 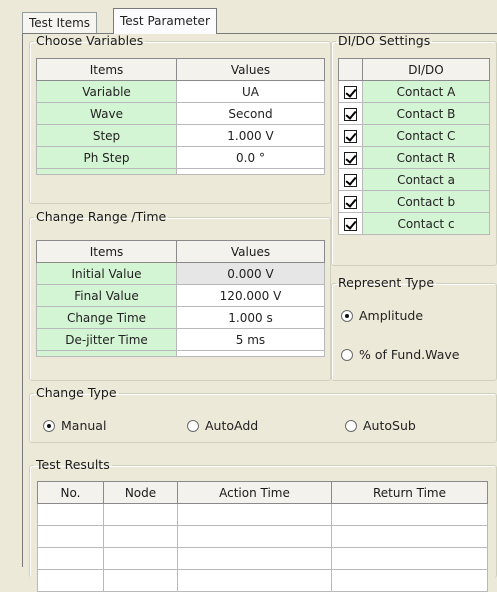 What do you see at coordinates (250, 339) in the screenshot?
I see `de-jitter-time-field: 5 ms` at bounding box center [250, 339].